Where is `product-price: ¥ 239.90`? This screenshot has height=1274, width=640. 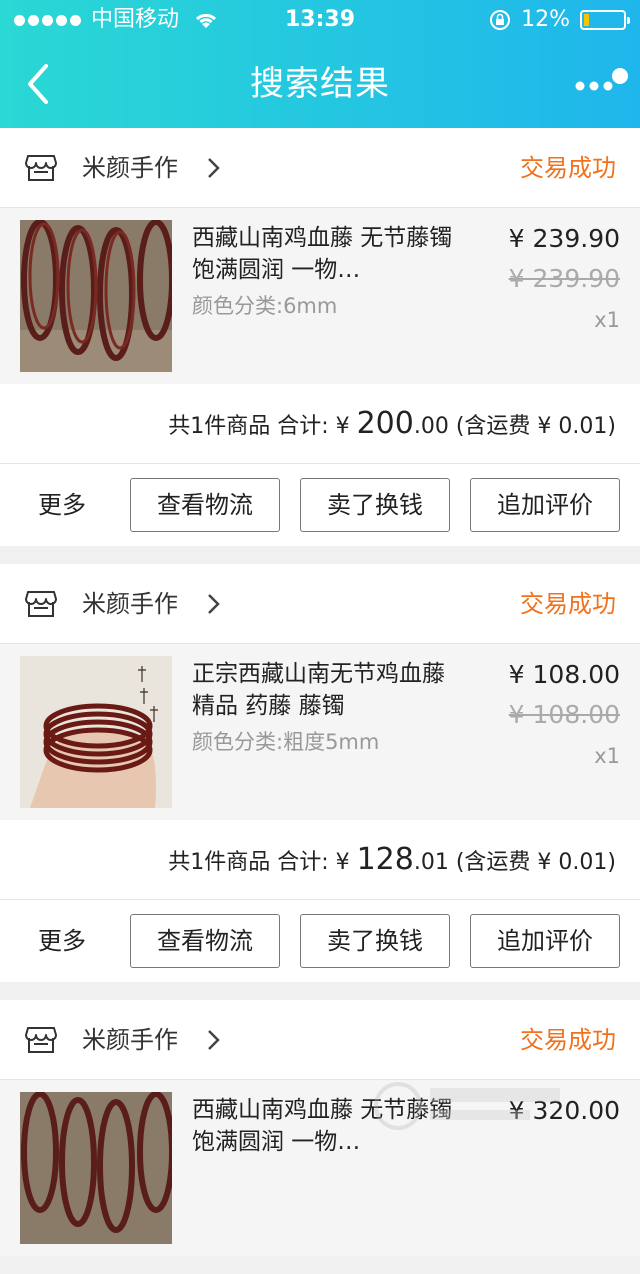
product-price: ¥ 239.90 is located at coordinates (564, 238).